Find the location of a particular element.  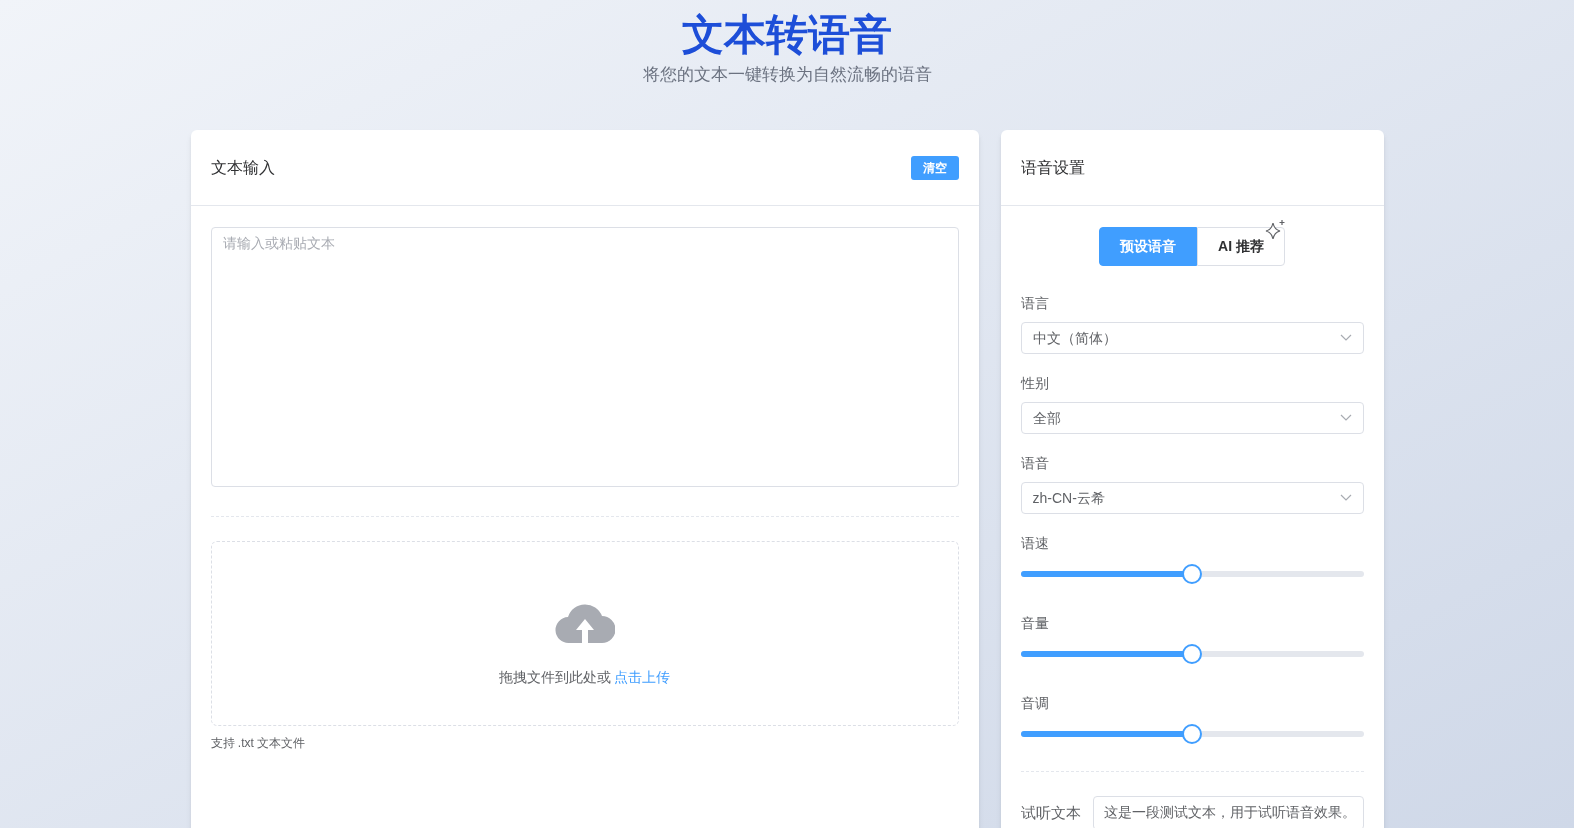

tab: AI 推荐 is located at coordinates (1241, 246).